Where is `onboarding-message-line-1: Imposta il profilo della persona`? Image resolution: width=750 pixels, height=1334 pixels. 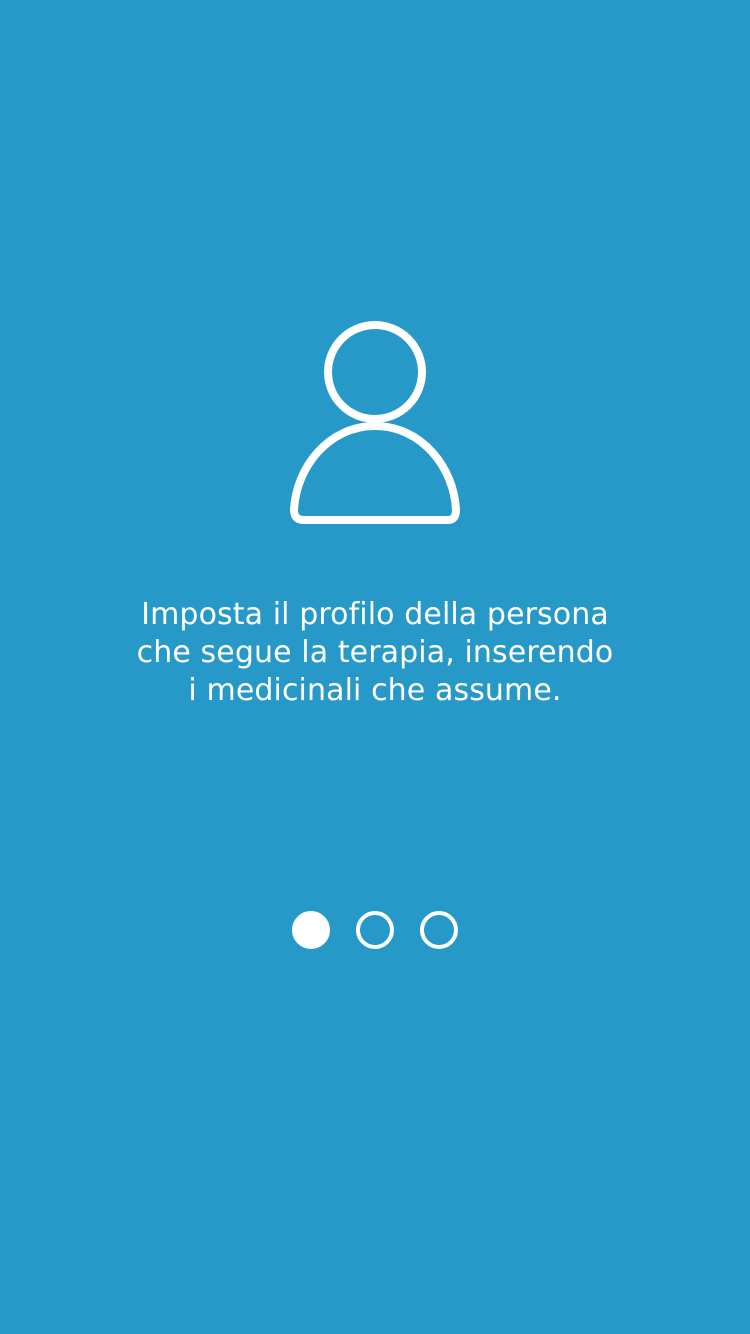 onboarding-message-line-1: Imposta il profilo della persona is located at coordinates (375, 614).